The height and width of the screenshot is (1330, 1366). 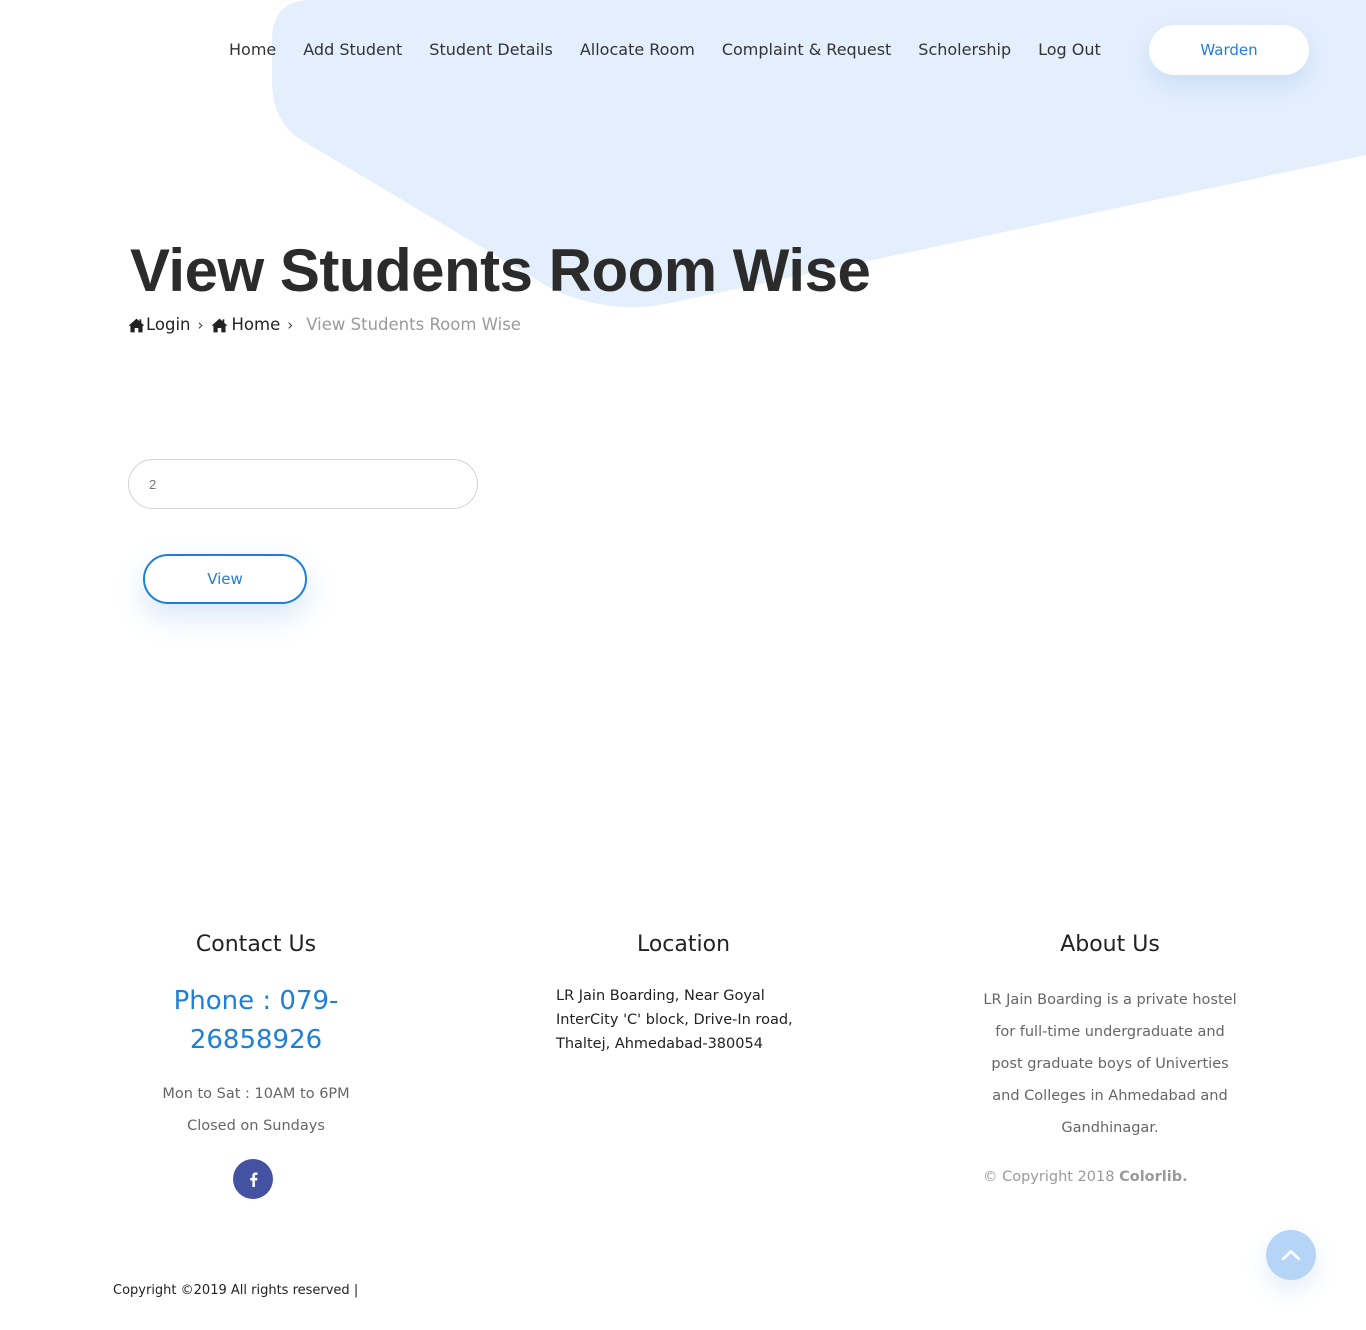 What do you see at coordinates (637, 50) in the screenshot?
I see `nav-item-allocate-room: Allocate Room` at bounding box center [637, 50].